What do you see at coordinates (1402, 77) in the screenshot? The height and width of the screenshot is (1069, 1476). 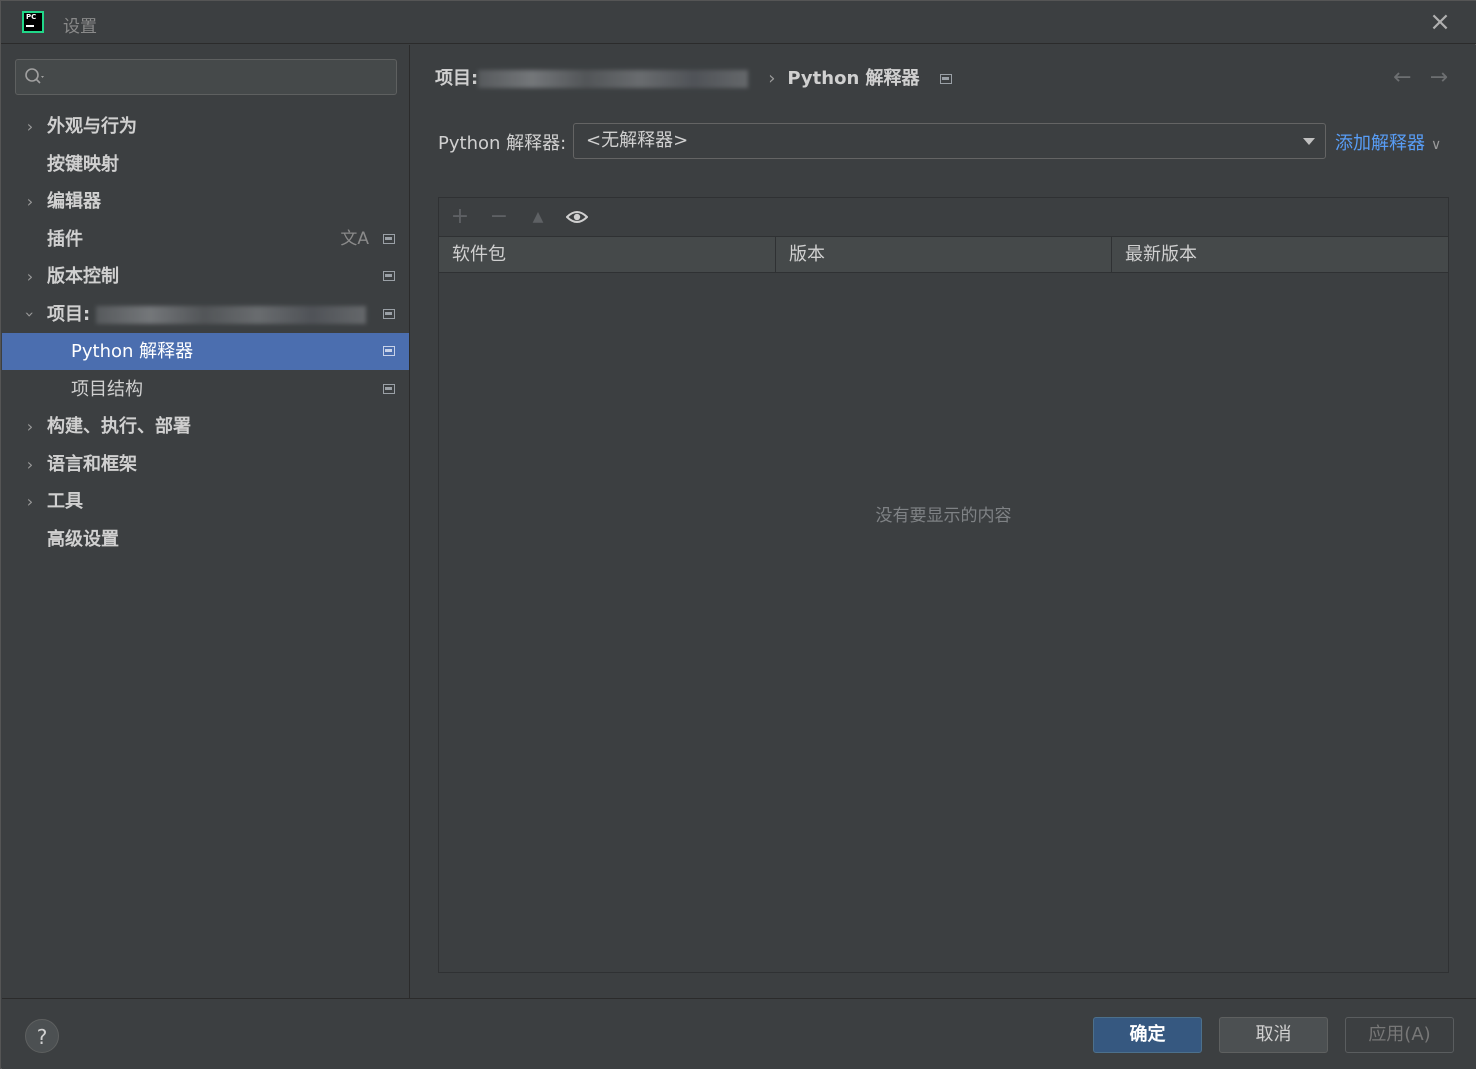 I see `back-arrow-icon: ←` at bounding box center [1402, 77].